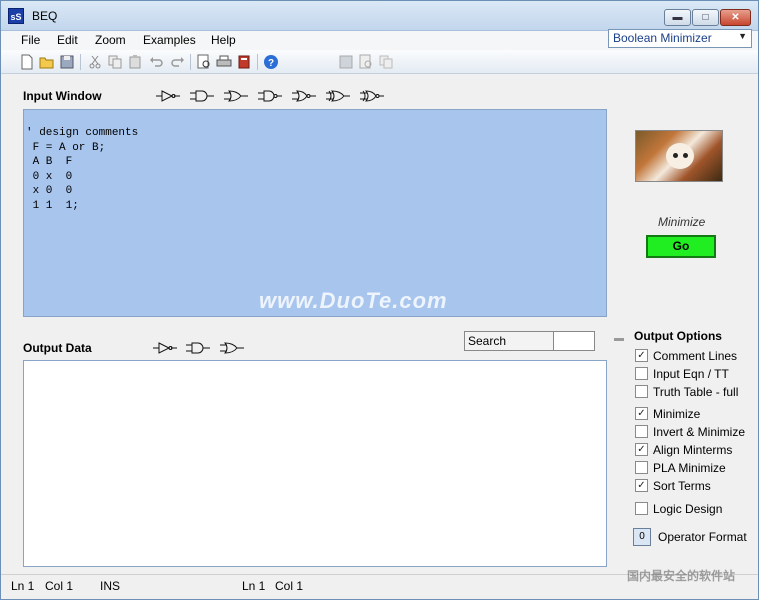  I want to click on option-label: Truth Table - full, so click(696, 392).